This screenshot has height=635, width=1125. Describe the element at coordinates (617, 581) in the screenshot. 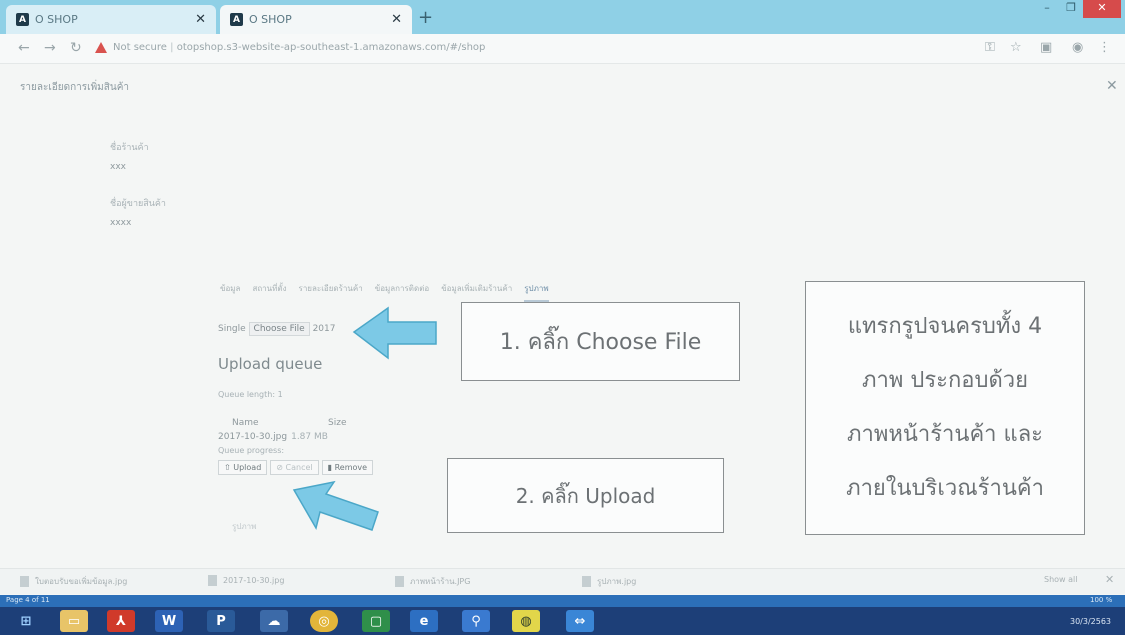

I see `download-name: รูปภาพ.jpg` at that location.